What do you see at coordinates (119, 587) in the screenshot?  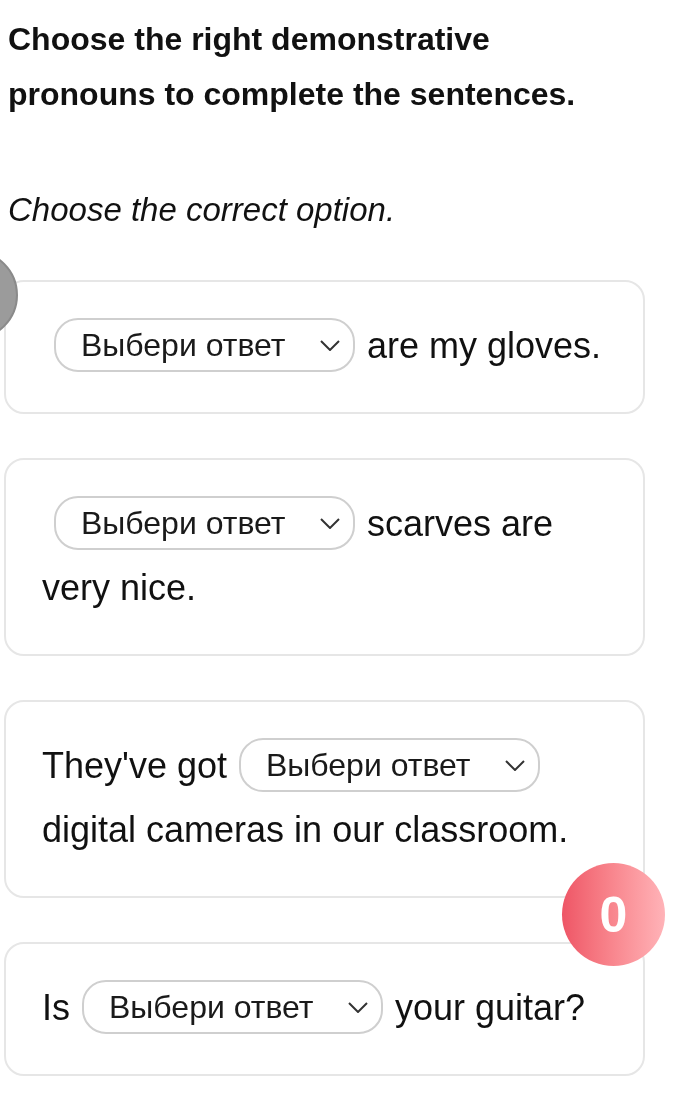 I see `sentence-text: very nice.` at bounding box center [119, 587].